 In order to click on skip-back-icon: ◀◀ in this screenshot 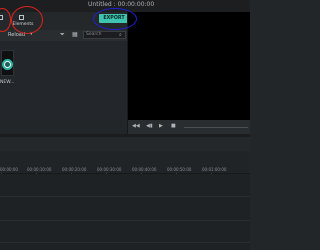, I will do `click(136, 126)`.